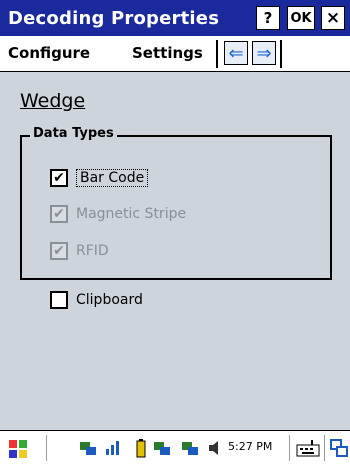  I want to click on battery-icon, so click(141, 451).